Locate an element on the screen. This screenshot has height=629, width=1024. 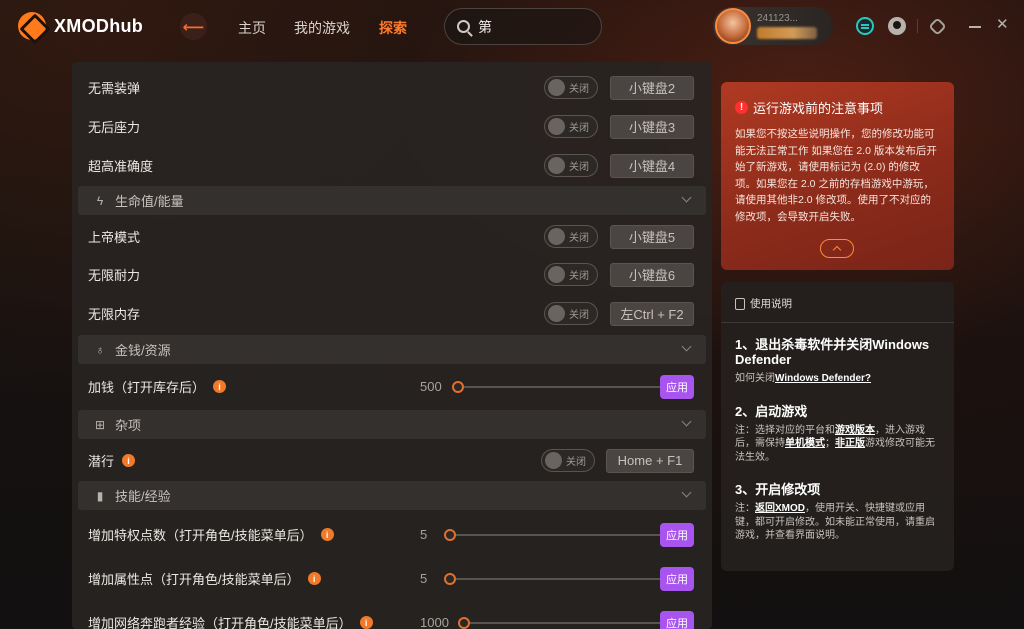
hotkey-button: Home + F1 is located at coordinates (650, 460).